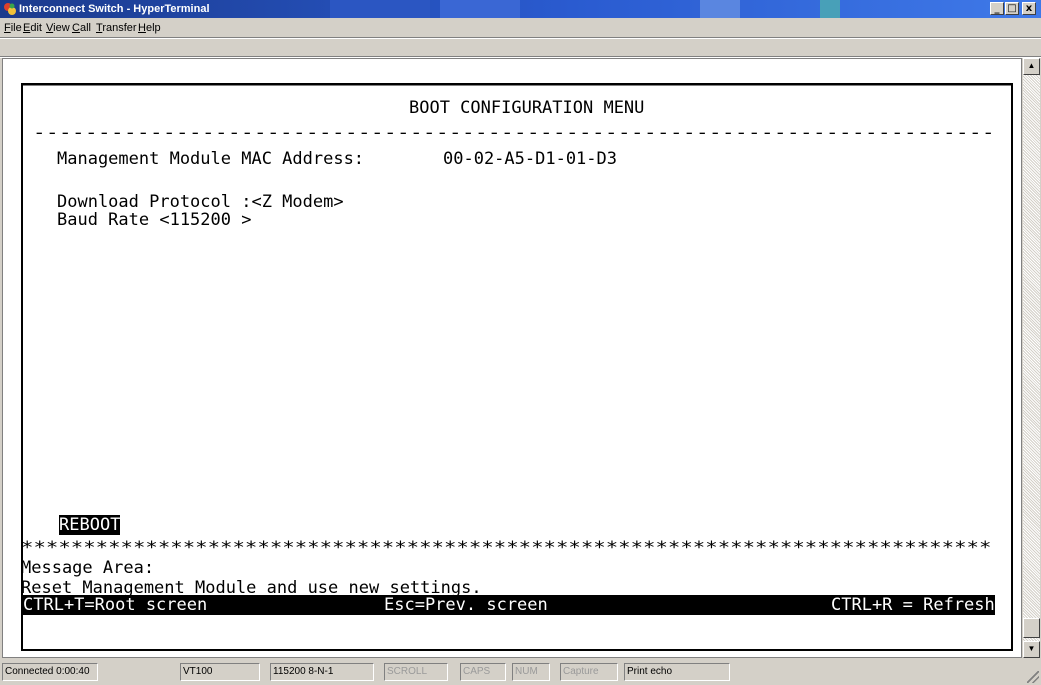 The height and width of the screenshot is (685, 1041). What do you see at coordinates (36, 28) in the screenshot?
I see `menu-edit-label: dit` at bounding box center [36, 28].